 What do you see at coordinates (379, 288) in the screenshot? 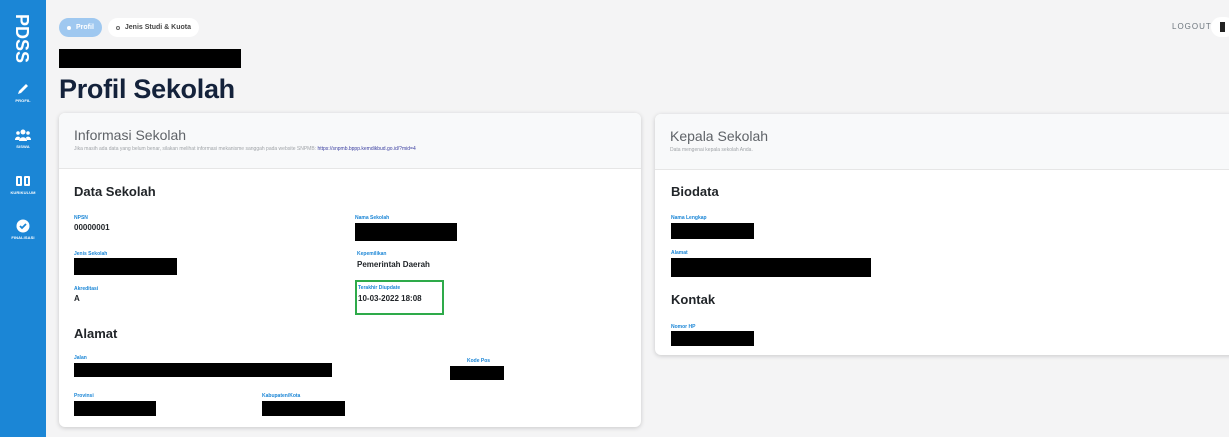
I see `terakhir-diupdate-label: Terakhir Diupdate` at bounding box center [379, 288].